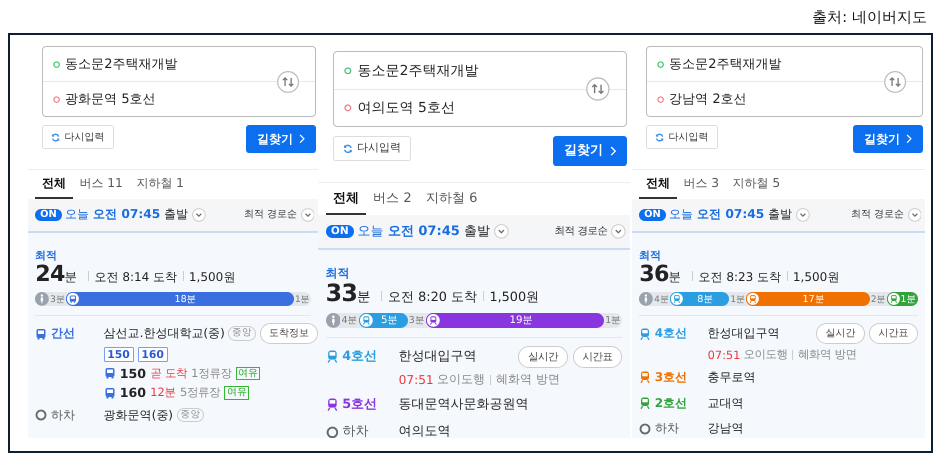 The height and width of the screenshot is (468, 941). Describe the element at coordinates (726, 429) in the screenshot. I see `station-name: 강남역` at that location.